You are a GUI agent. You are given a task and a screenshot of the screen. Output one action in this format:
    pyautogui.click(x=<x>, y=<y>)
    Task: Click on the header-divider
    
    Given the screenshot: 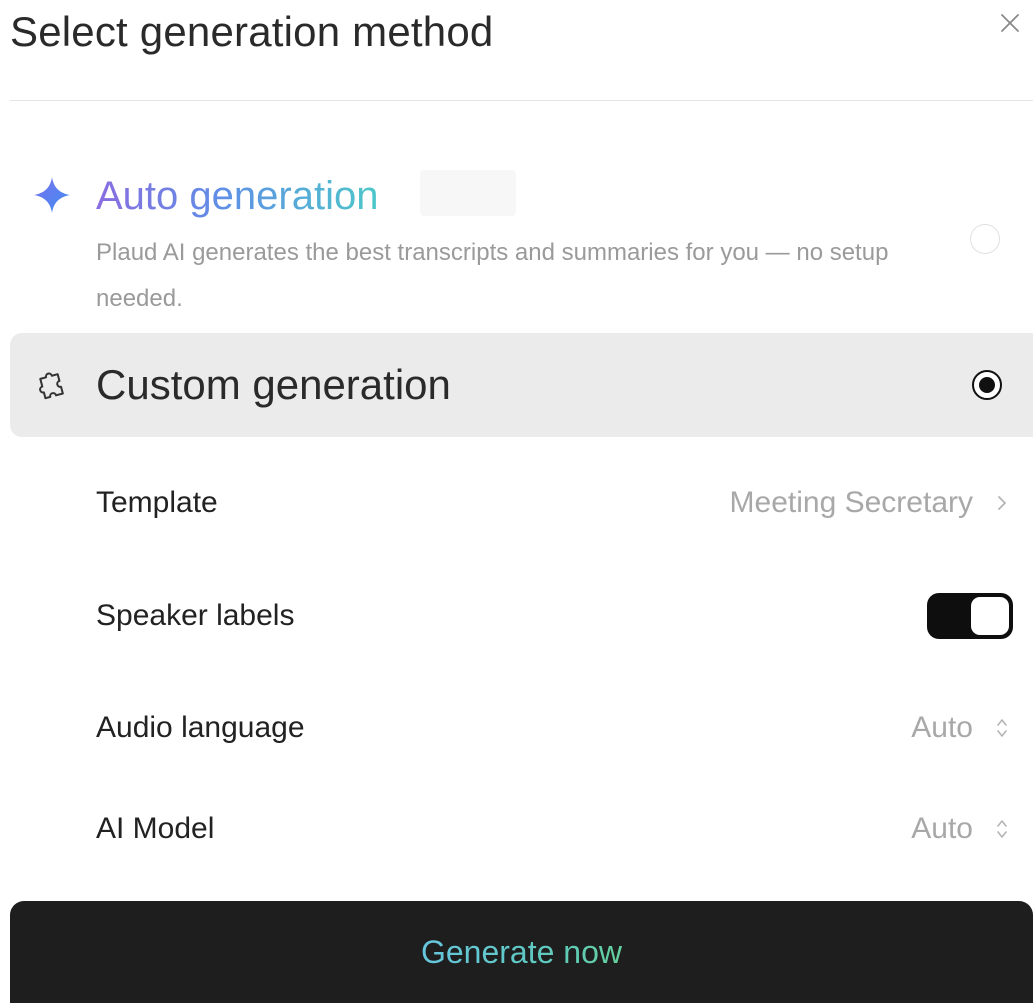 What is the action you would take?
    pyautogui.click(x=521, y=100)
    